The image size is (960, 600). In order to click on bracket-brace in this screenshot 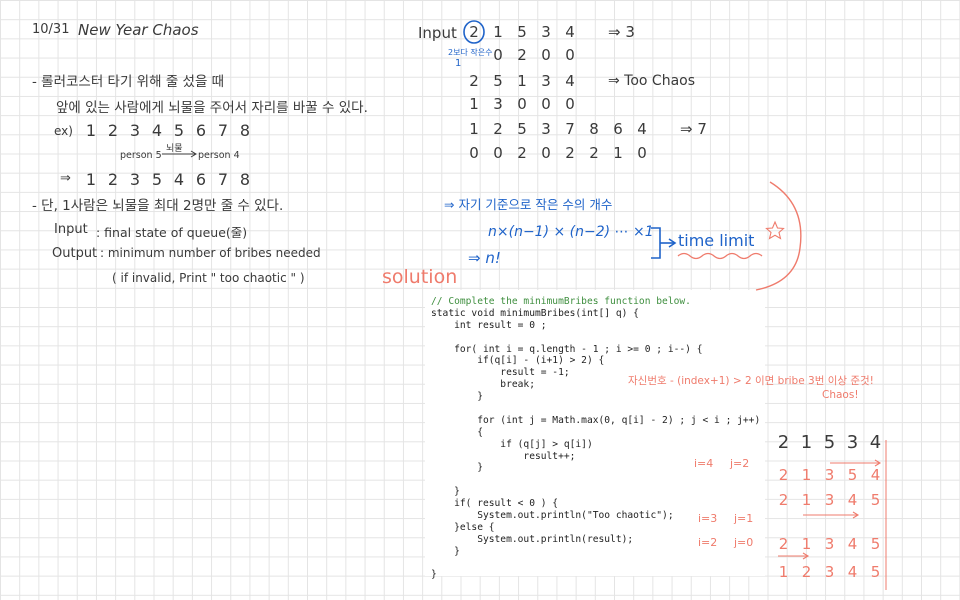, I will do `click(656, 243)`.